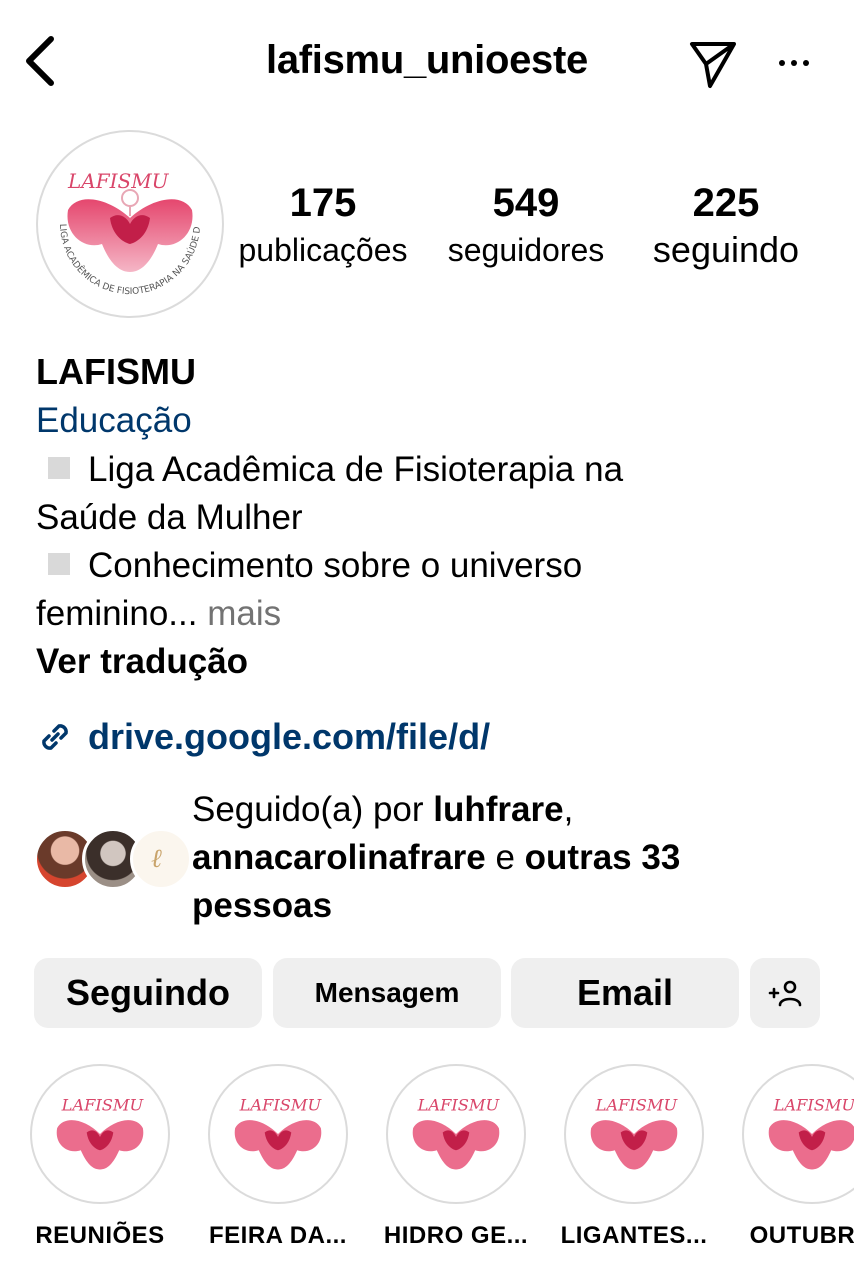 This screenshot has width=854, height=1280. What do you see at coordinates (726, 226) in the screenshot?
I see `stat-following: 225 seguindo` at bounding box center [726, 226].